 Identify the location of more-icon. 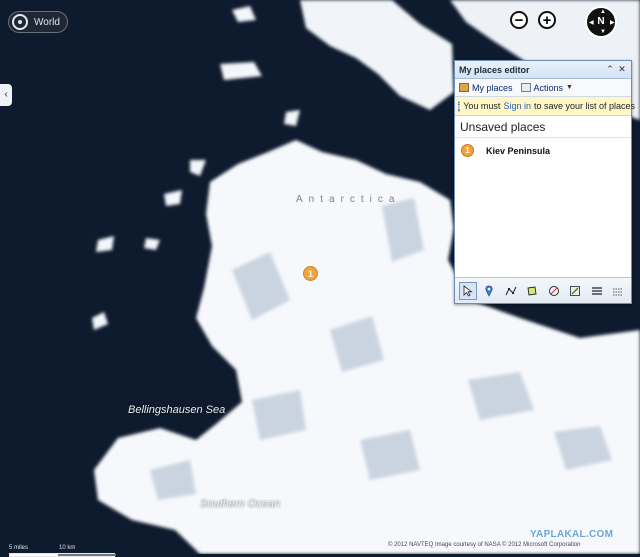
(618, 291).